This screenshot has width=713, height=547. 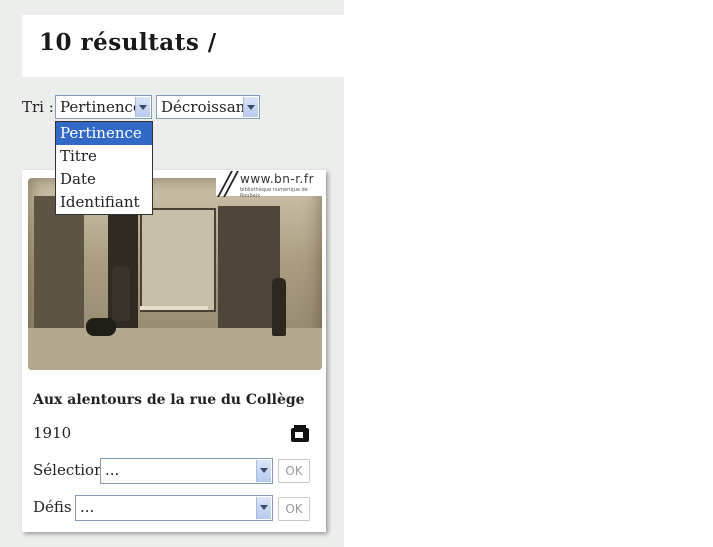 I want to click on selection-ok-button: OK, so click(x=294, y=471).